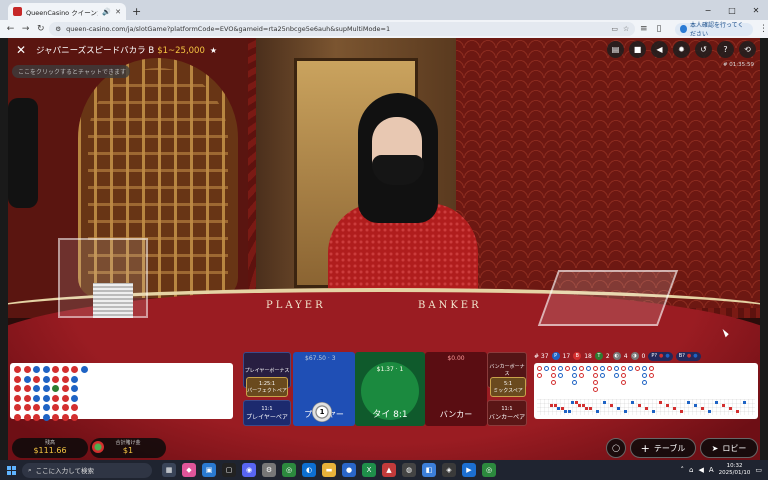 The width and height of the screenshot is (768, 480). Describe the element at coordinates (71, 71) in the screenshot. I see `chat-input: ここをクリックするとチャットできます` at that location.